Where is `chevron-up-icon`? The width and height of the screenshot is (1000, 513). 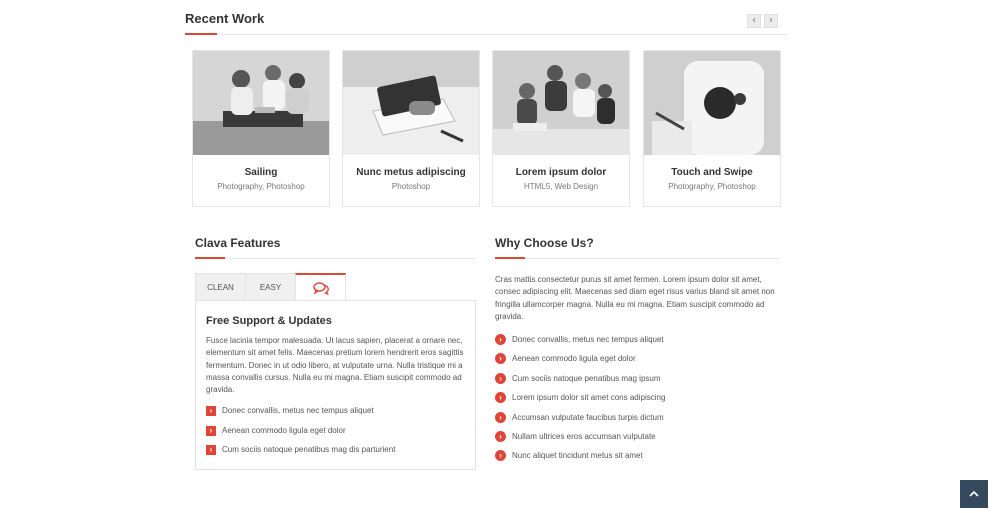
chevron-up-icon is located at coordinates (974, 493).